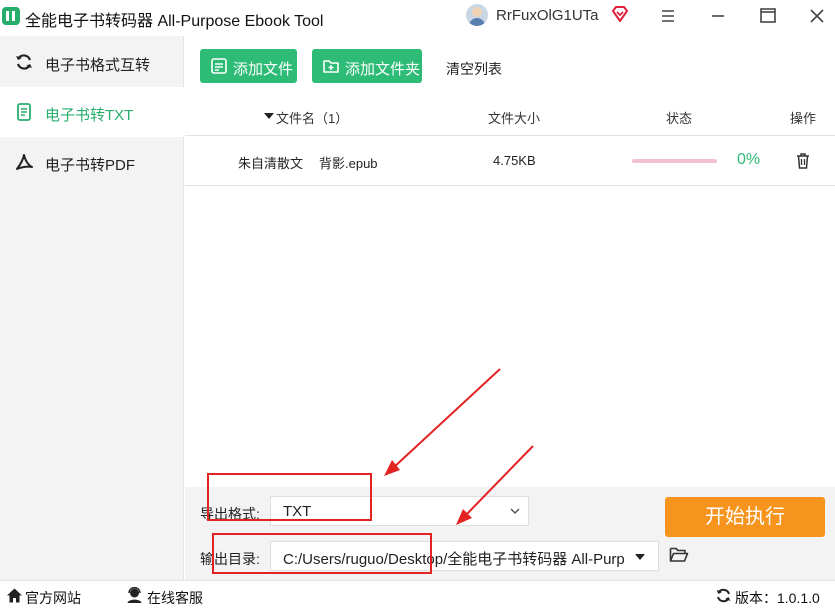  I want to click on annotation-box-format, so click(289, 497).